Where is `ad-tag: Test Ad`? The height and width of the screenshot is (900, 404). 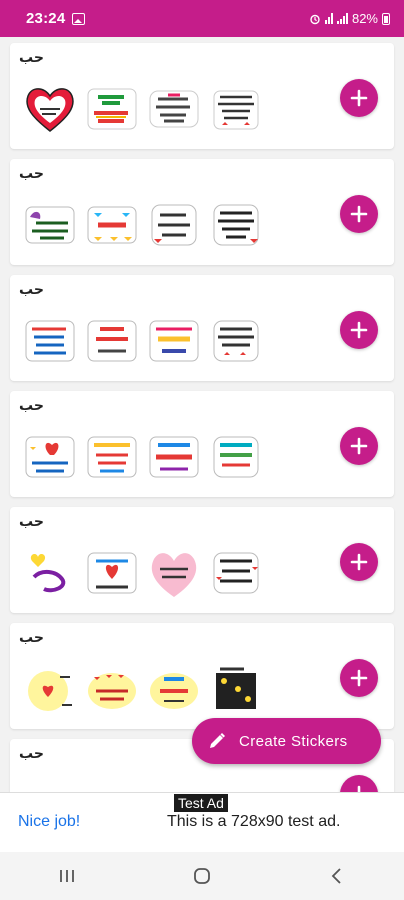
ad-tag: Test Ad is located at coordinates (201, 803).